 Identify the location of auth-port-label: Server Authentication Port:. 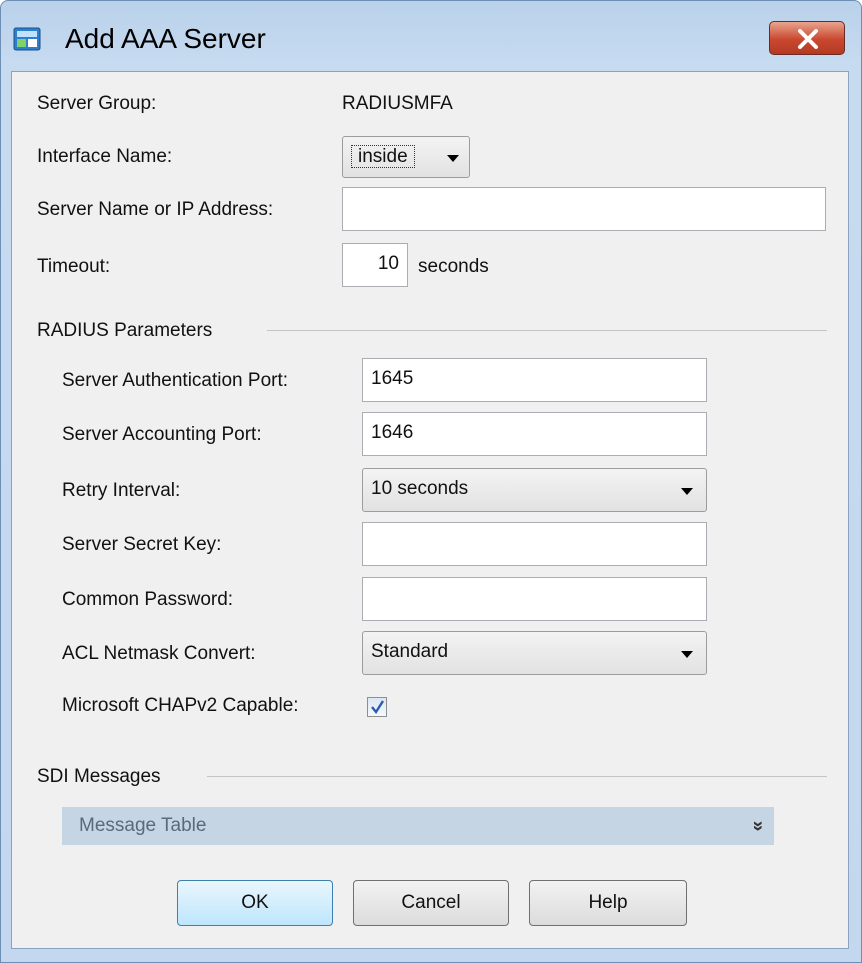
(175, 380).